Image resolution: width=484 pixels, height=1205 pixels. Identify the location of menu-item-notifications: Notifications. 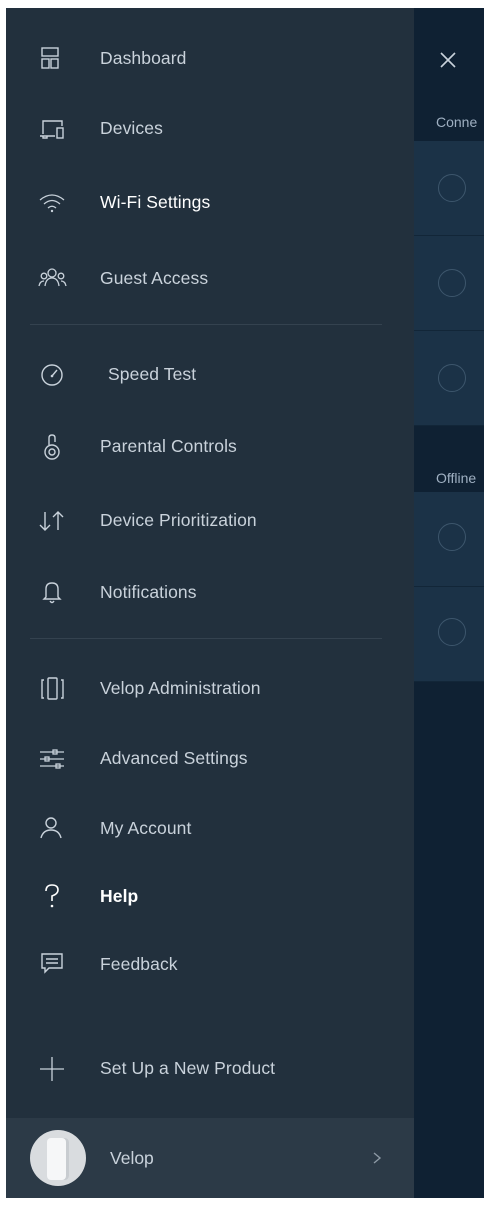
(210, 593).